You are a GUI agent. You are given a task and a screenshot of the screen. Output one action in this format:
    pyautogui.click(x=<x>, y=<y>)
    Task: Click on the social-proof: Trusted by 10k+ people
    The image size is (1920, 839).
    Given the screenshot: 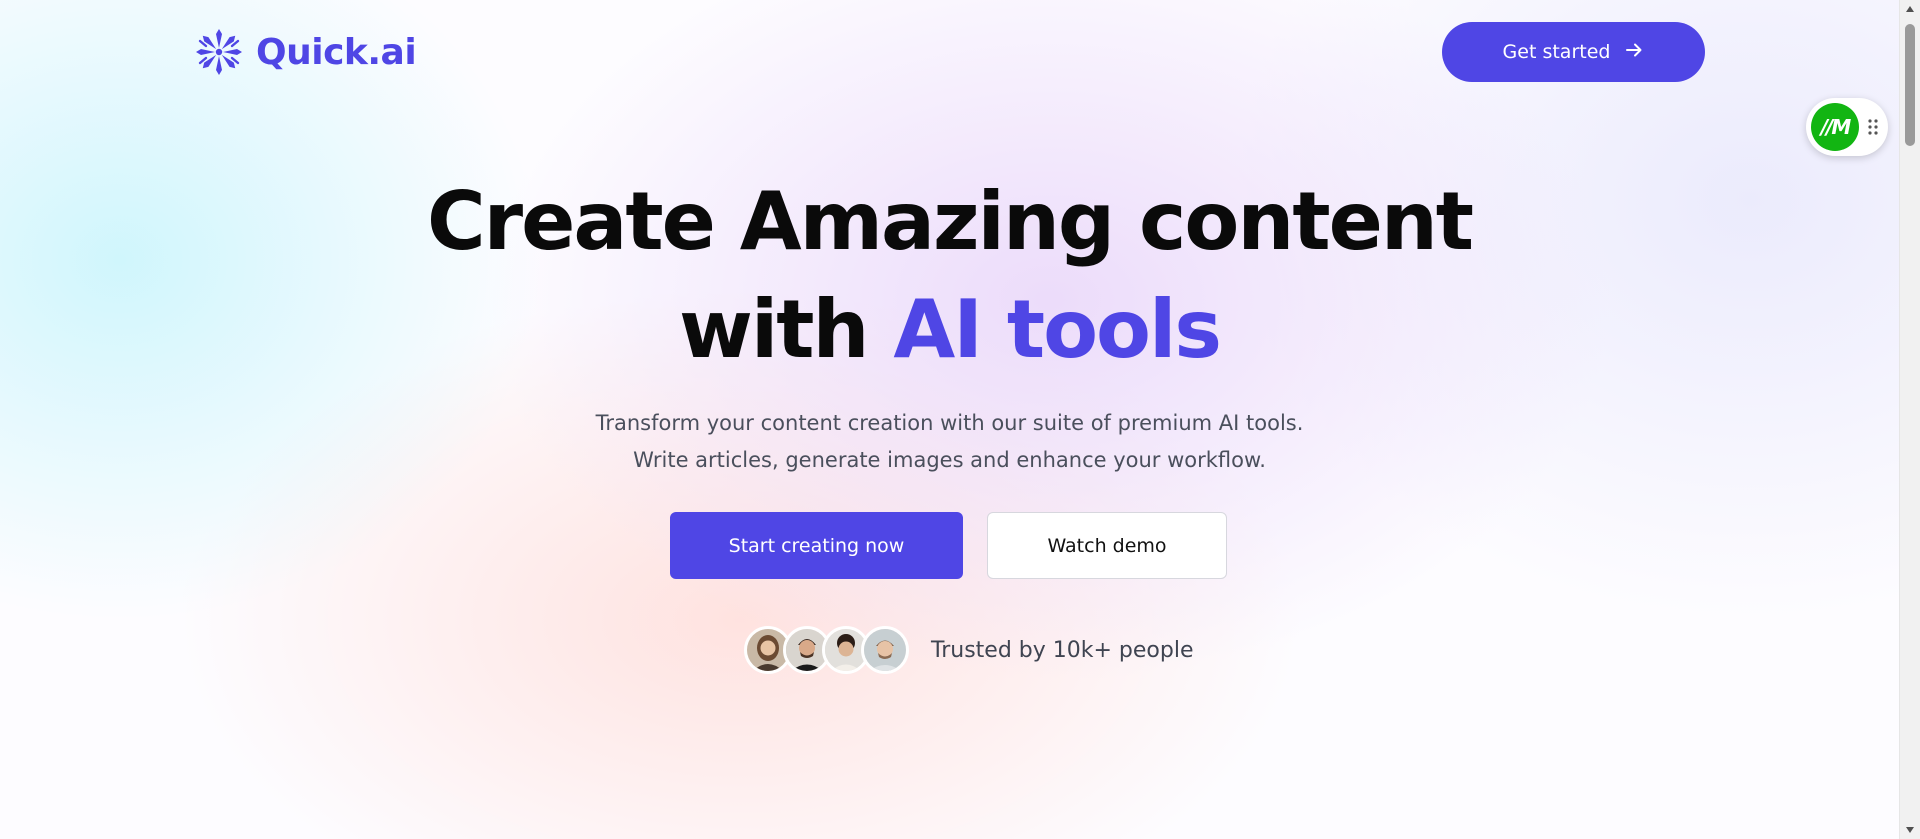 What is the action you would take?
    pyautogui.click(x=969, y=650)
    